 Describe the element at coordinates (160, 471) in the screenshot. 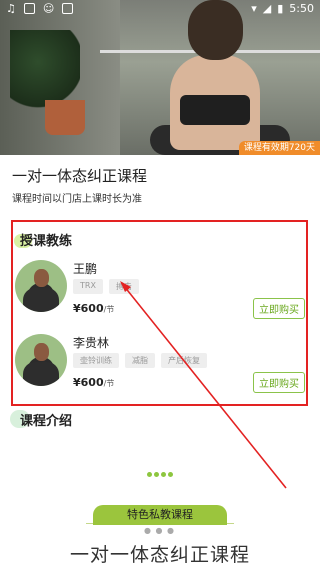

I see `dots-decoration` at that location.